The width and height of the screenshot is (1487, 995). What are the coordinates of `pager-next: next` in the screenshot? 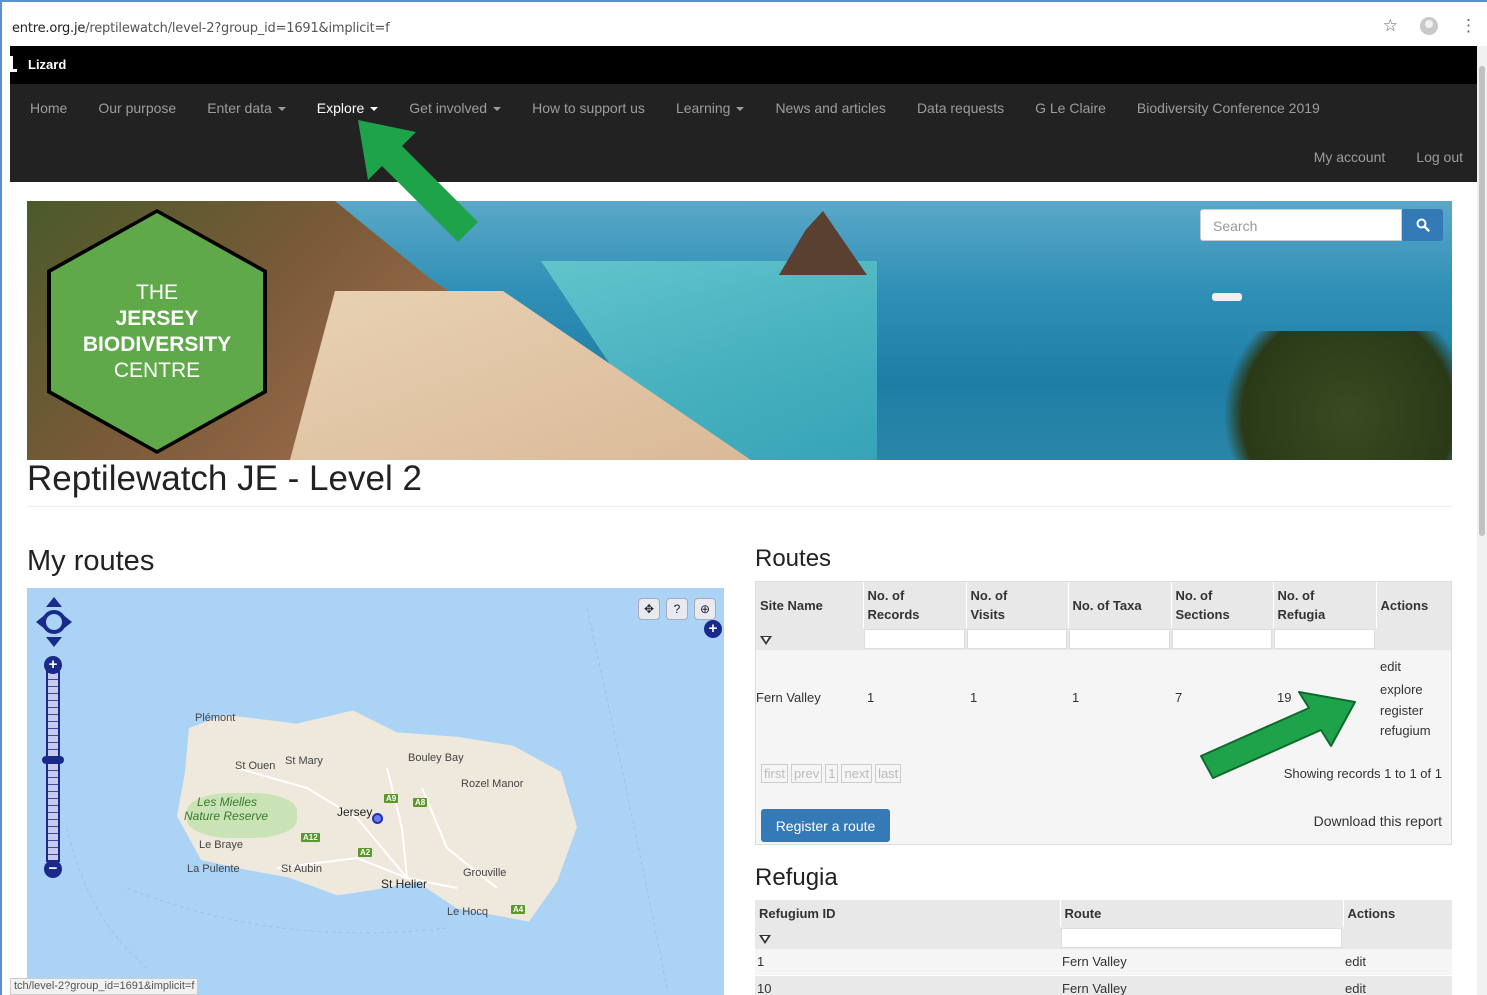 It's located at (857, 773).